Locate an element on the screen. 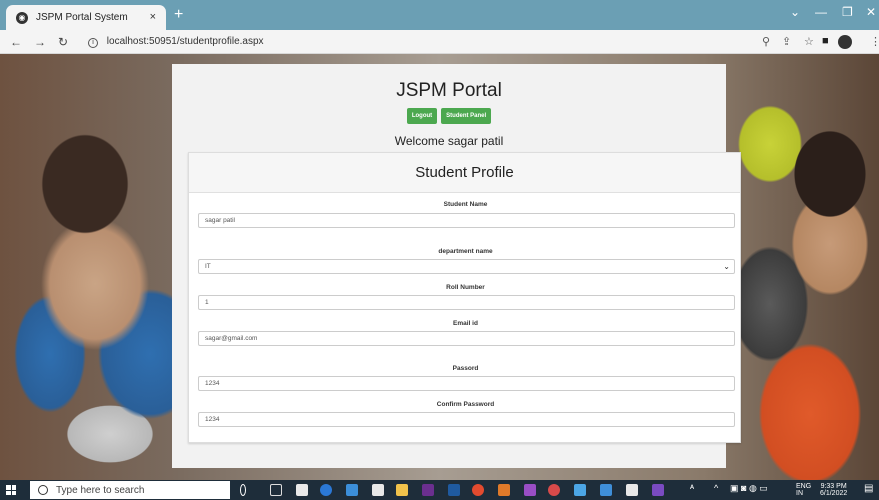 This screenshot has width=879, height=500. password-input: 1234 is located at coordinates (466, 383).